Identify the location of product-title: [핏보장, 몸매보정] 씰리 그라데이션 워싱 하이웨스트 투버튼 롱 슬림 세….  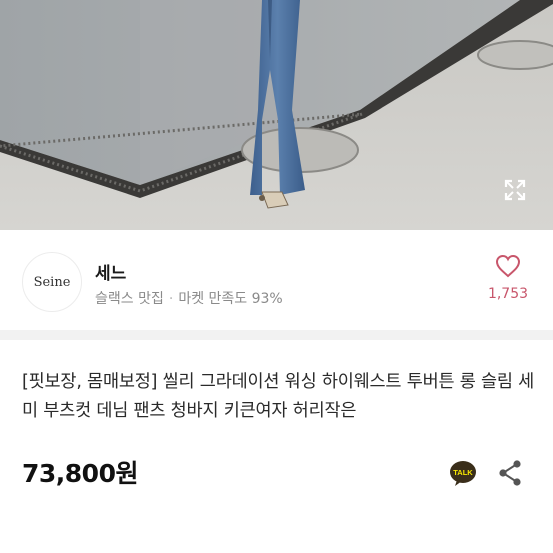
(278, 396).